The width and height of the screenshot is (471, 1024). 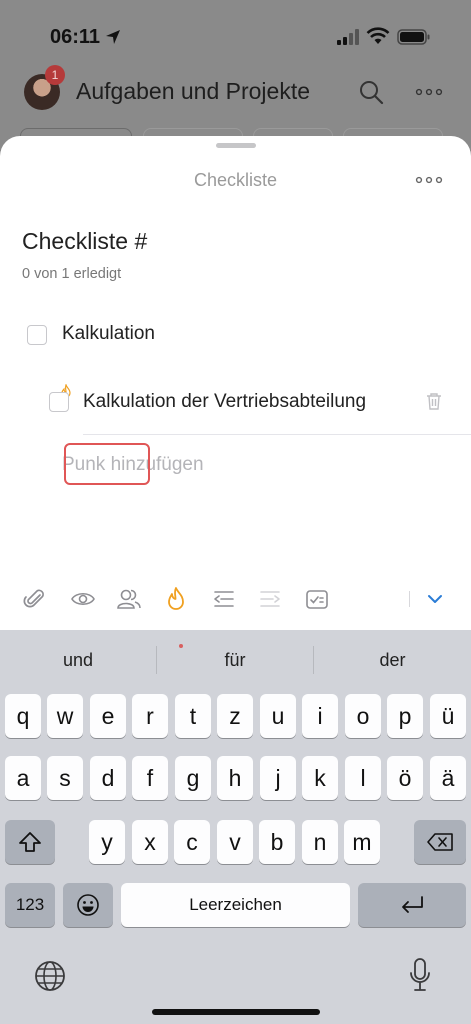 What do you see at coordinates (181, 646) in the screenshot?
I see `suggestion-dot` at bounding box center [181, 646].